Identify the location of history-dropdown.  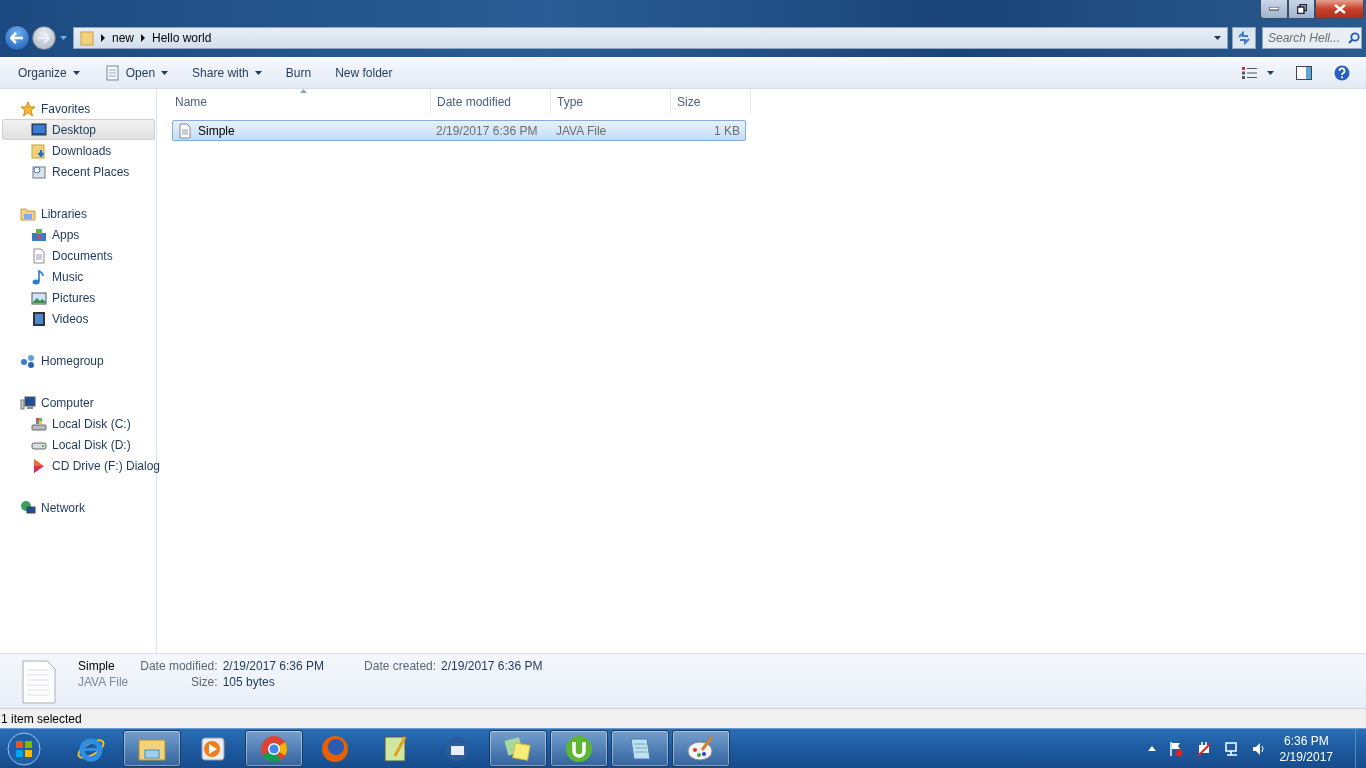
(63, 38).